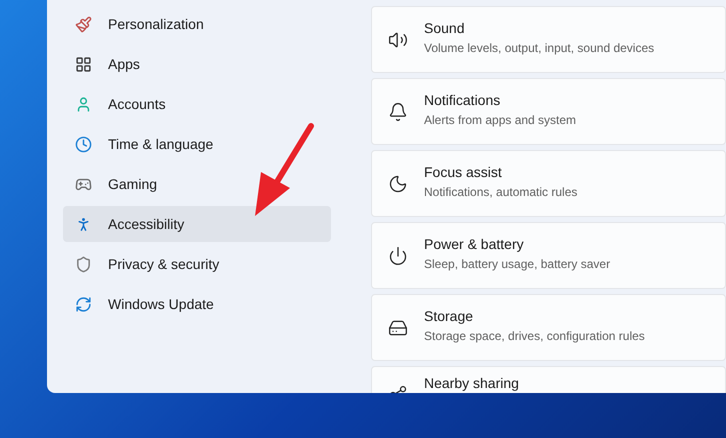 Image resolution: width=726 pixels, height=438 pixels. I want to click on clock-icon, so click(83, 144).